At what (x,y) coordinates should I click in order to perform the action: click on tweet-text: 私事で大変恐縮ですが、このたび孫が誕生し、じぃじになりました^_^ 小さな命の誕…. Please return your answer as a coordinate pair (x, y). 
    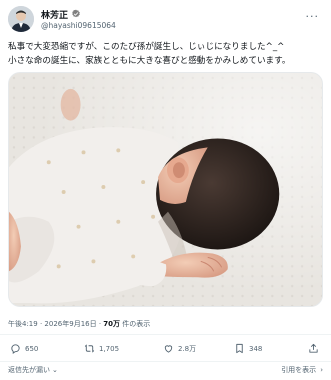
    Looking at the image, I should click on (167, 54).